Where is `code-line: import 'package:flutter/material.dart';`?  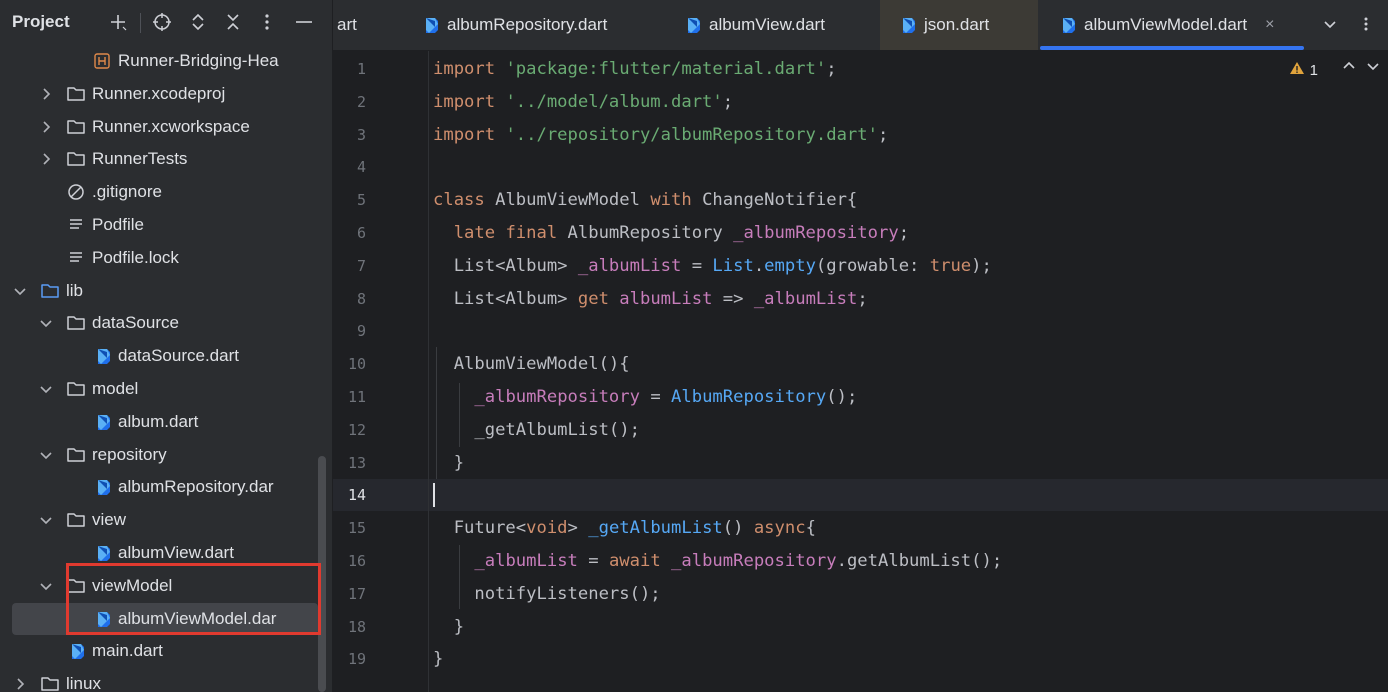 code-line: import 'package:flutter/material.dart'; is located at coordinates (635, 69).